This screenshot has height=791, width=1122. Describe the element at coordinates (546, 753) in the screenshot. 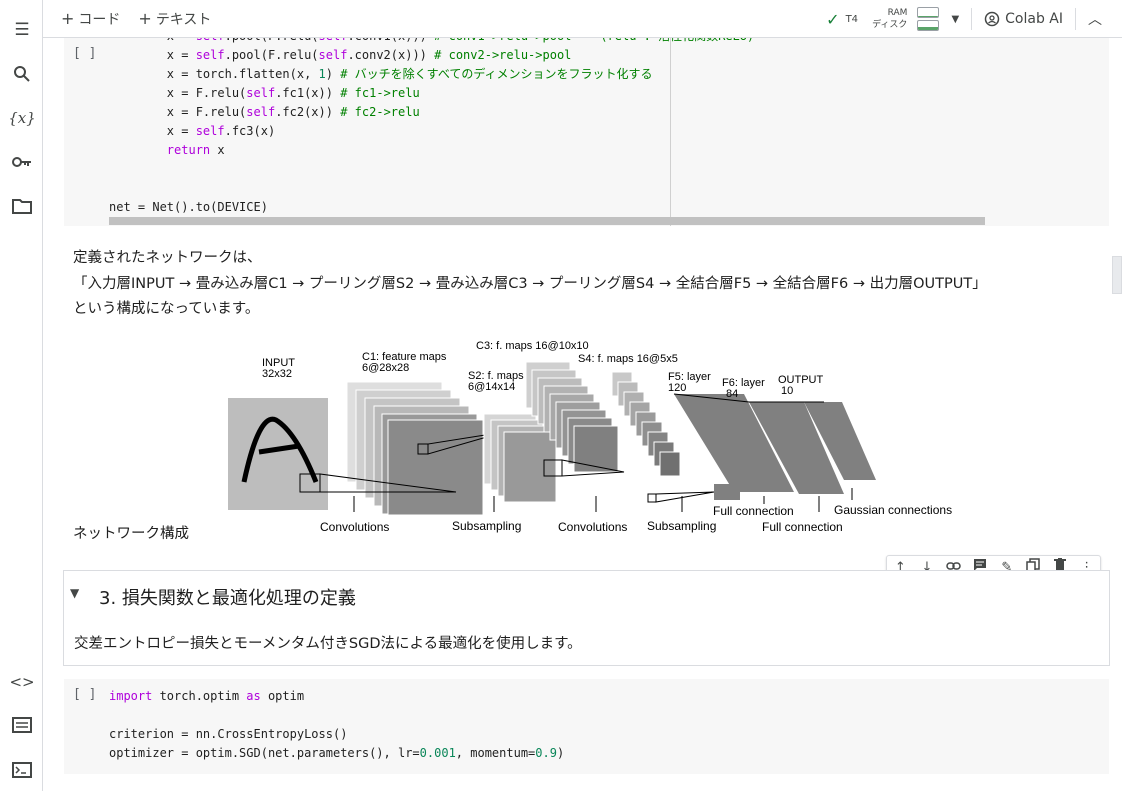

I see `code-number: 0.9` at that location.